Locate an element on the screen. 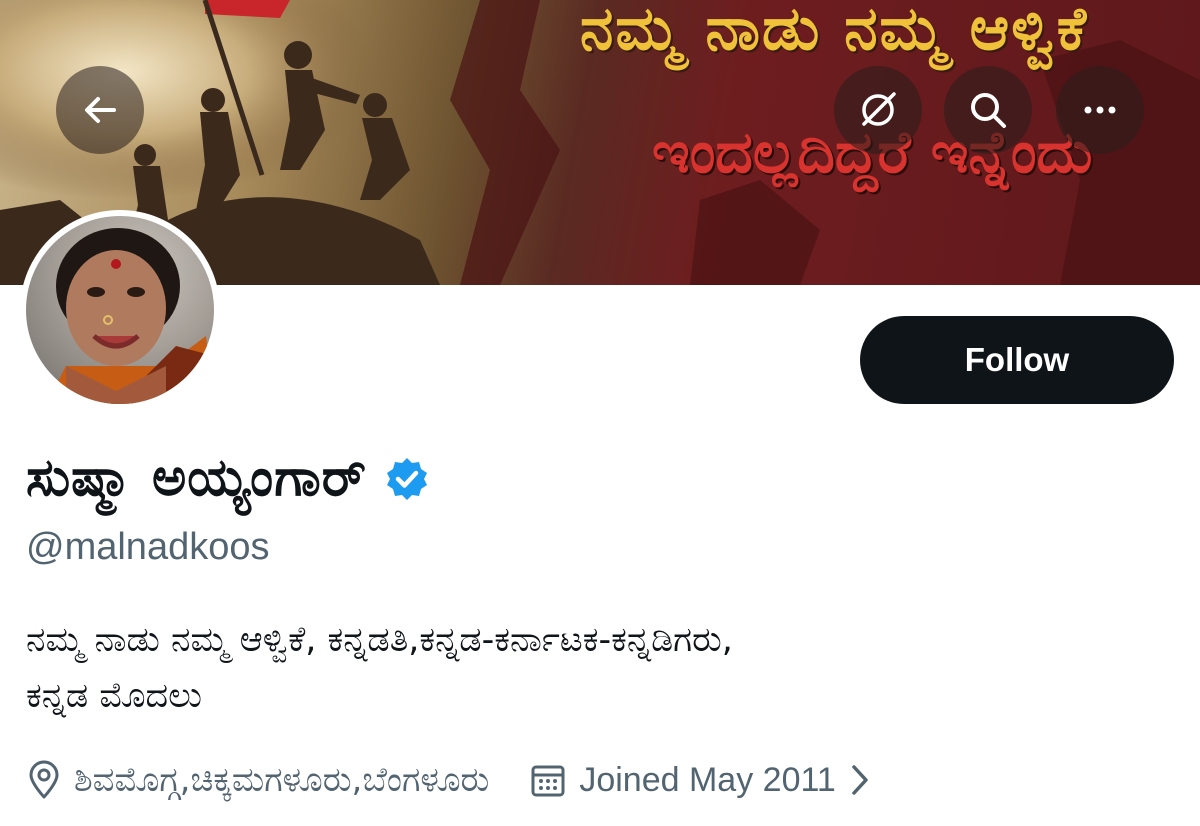  joined-item: Joined May 2011 is located at coordinates (705, 780).